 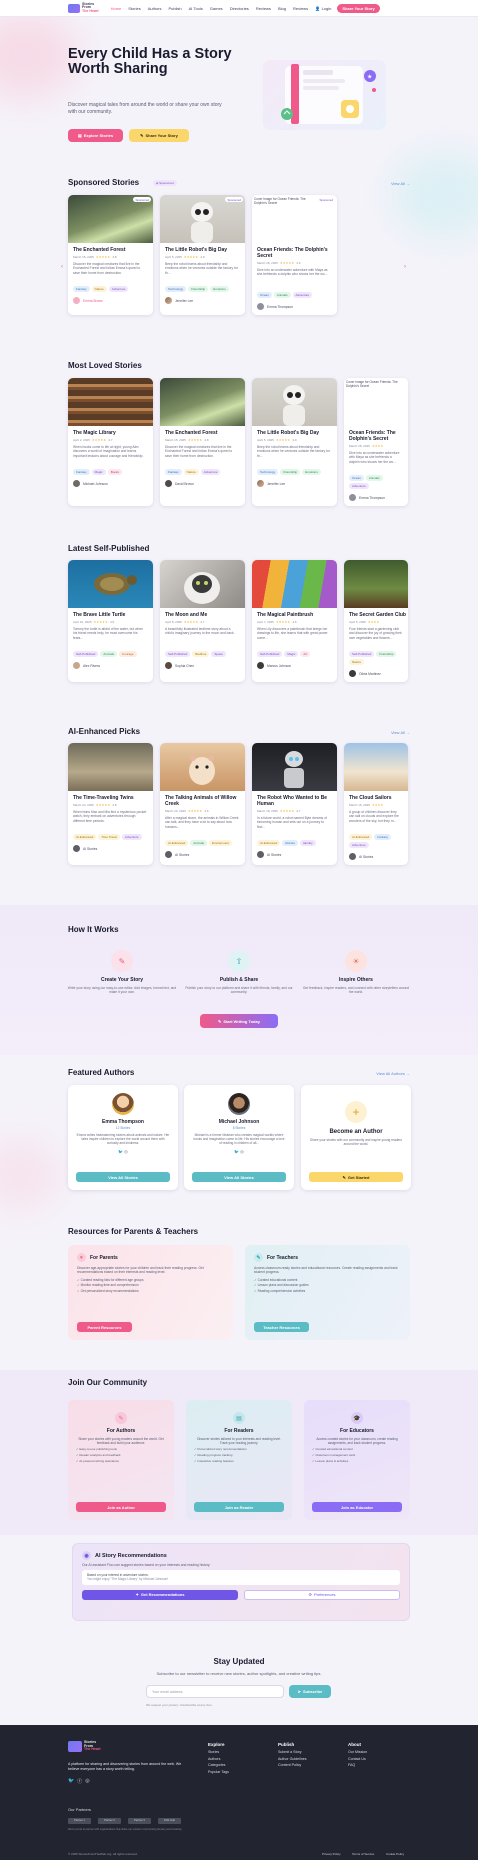 I want to click on parent-resources-button: Parent Resources, so click(x=104, y=1327).